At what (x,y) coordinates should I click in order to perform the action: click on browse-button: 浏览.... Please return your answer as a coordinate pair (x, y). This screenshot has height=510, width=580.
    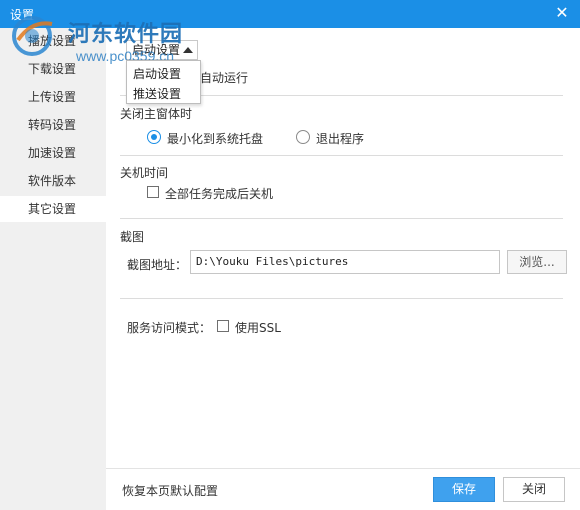
    Looking at the image, I should click on (537, 262).